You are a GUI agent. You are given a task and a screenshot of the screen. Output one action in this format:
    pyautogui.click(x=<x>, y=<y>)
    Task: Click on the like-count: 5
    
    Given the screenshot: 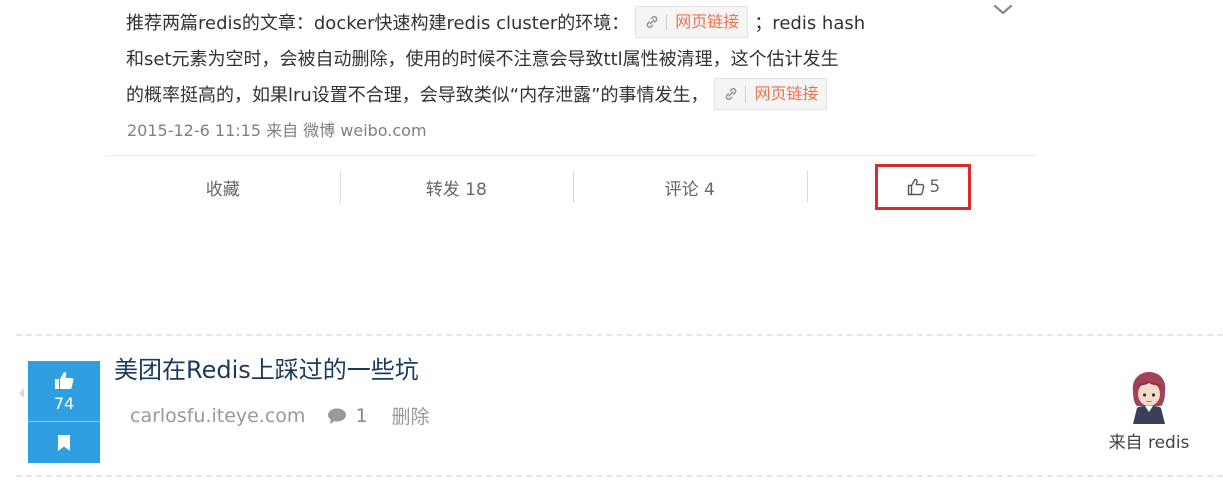 What is the action you would take?
    pyautogui.click(x=935, y=187)
    